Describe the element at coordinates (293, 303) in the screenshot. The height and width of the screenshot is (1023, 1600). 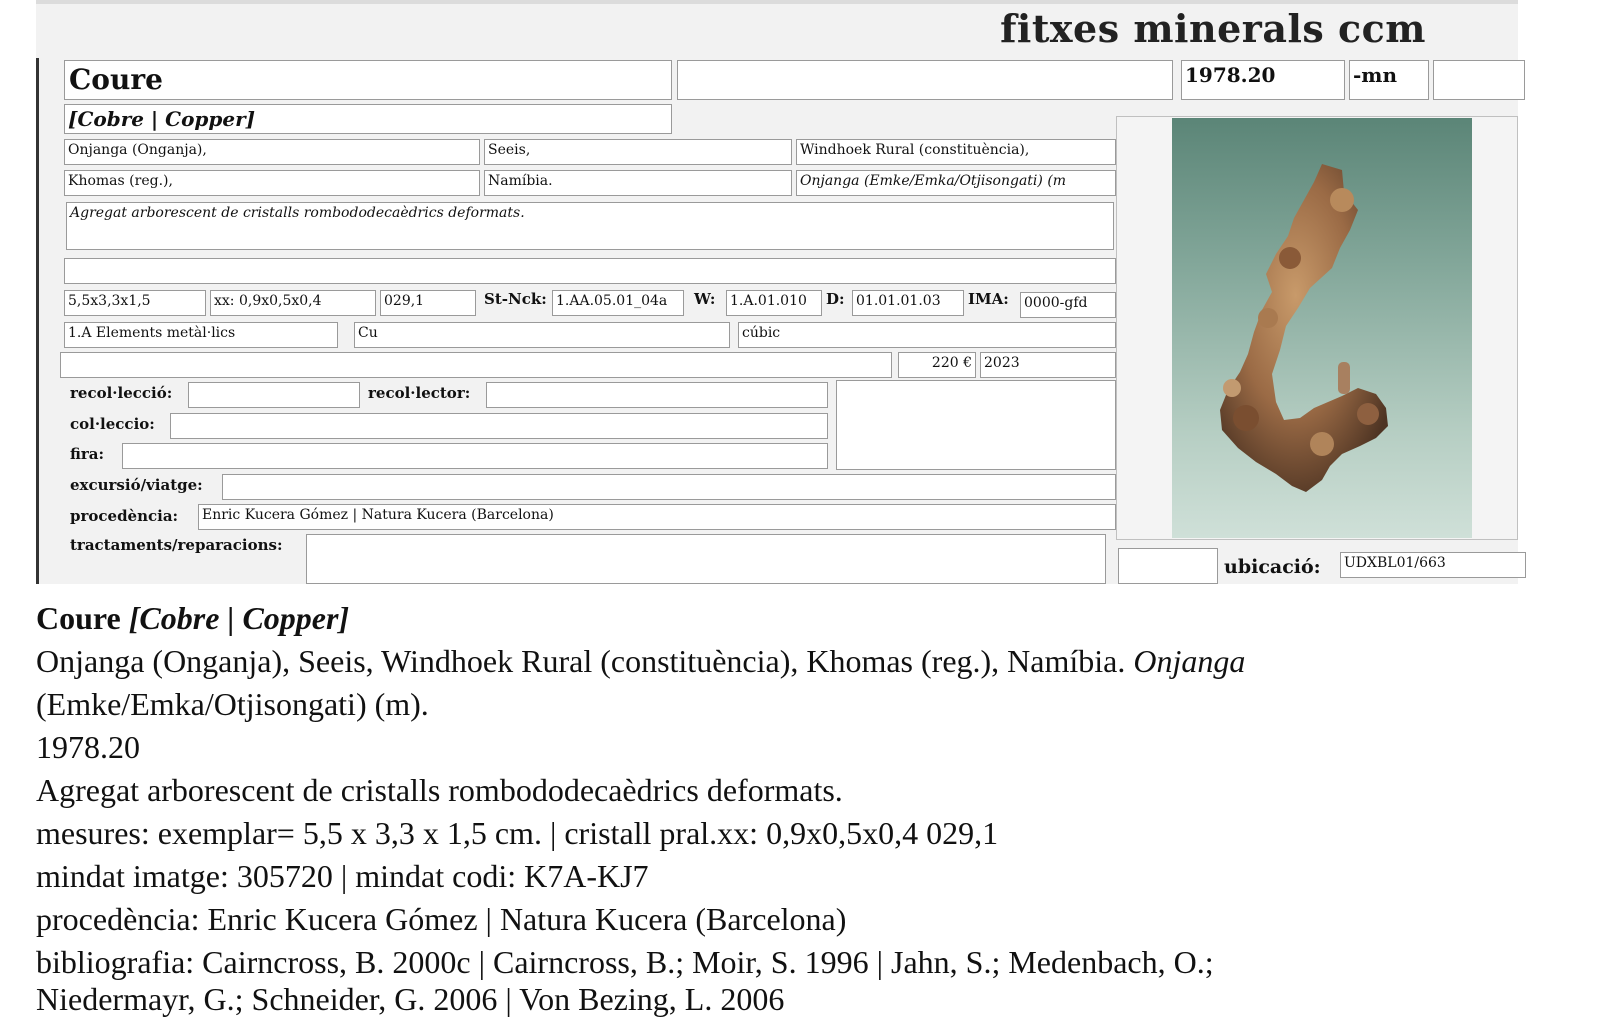
I see `crystal-size-field: xx: 0,9x0,5x0,4` at that location.